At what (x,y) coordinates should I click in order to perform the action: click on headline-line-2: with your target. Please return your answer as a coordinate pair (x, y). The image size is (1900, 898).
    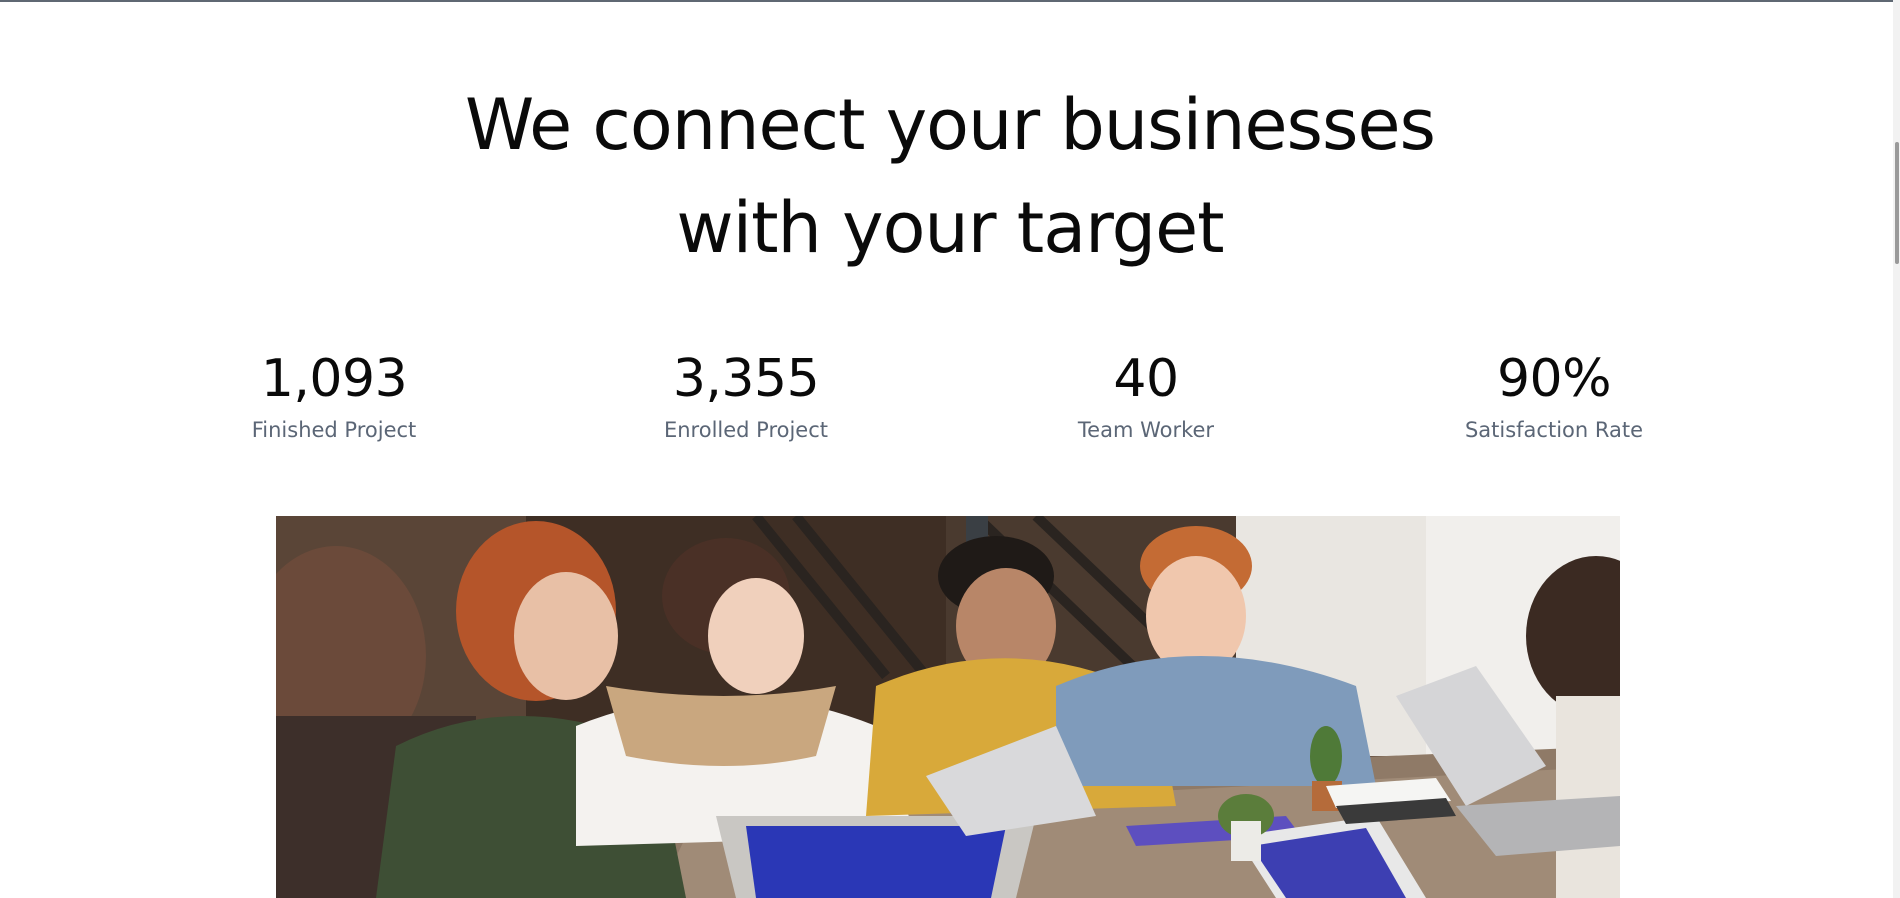
    Looking at the image, I should click on (950, 228).